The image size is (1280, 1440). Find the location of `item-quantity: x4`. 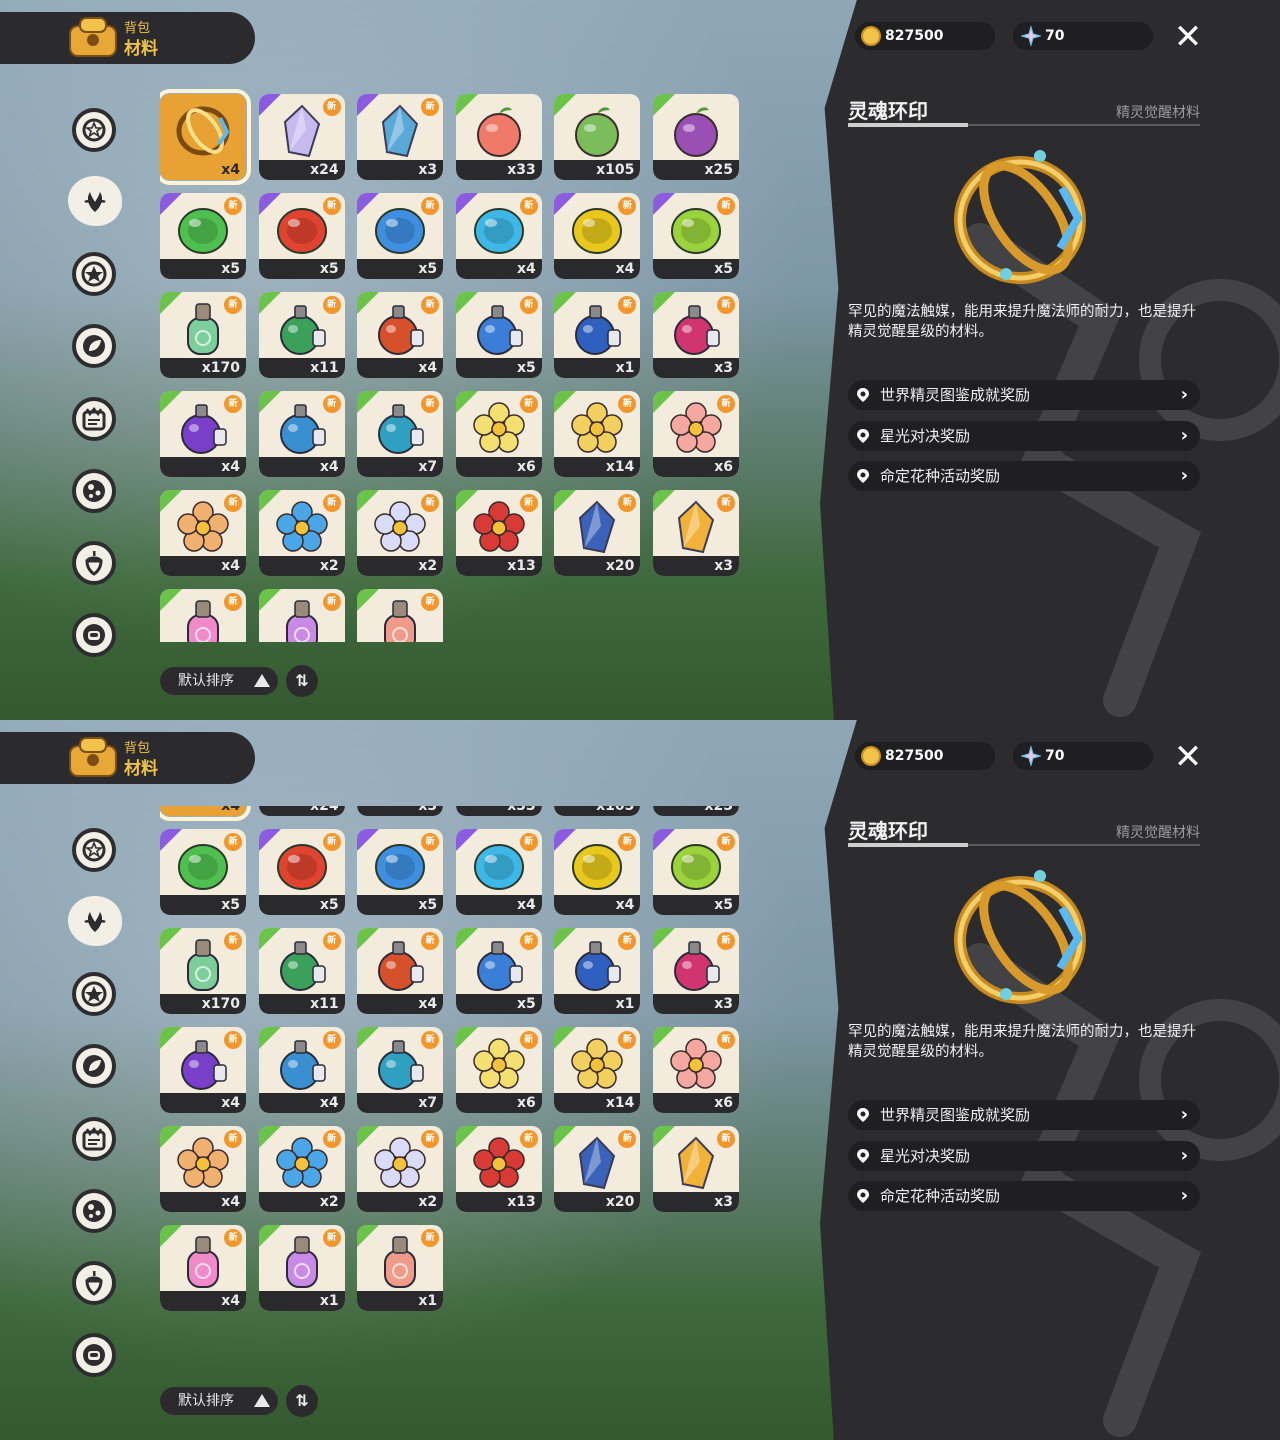

item-quantity: x4 is located at coordinates (230, 170).